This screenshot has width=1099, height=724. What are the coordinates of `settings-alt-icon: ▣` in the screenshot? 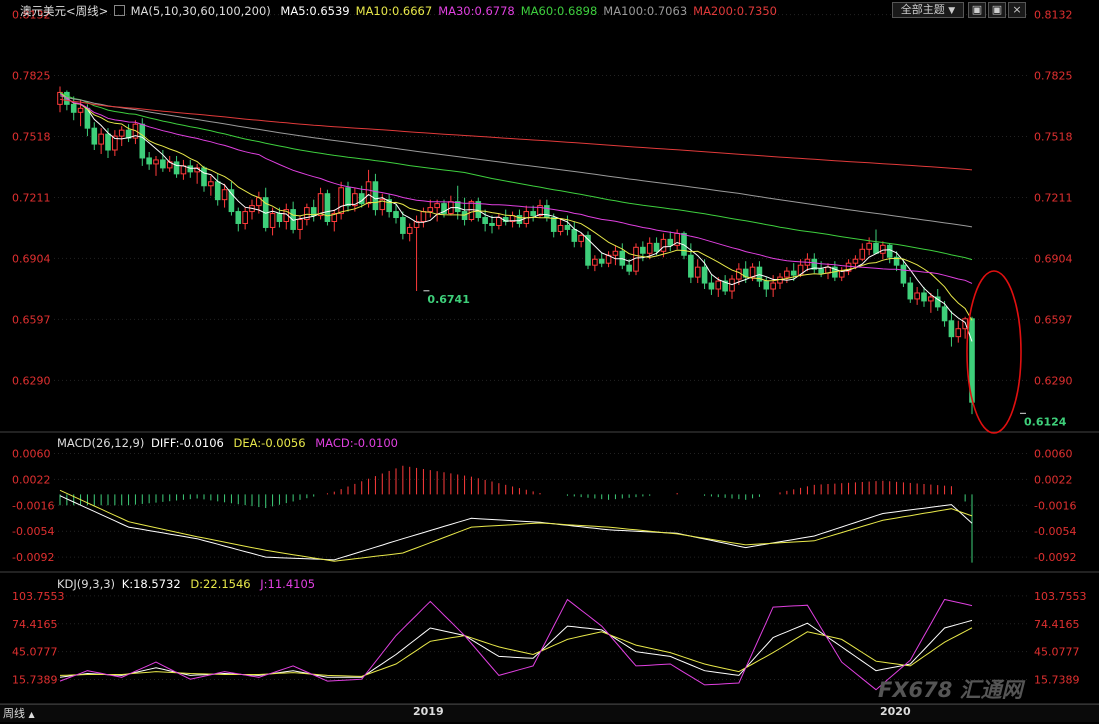 It's located at (997, 10).